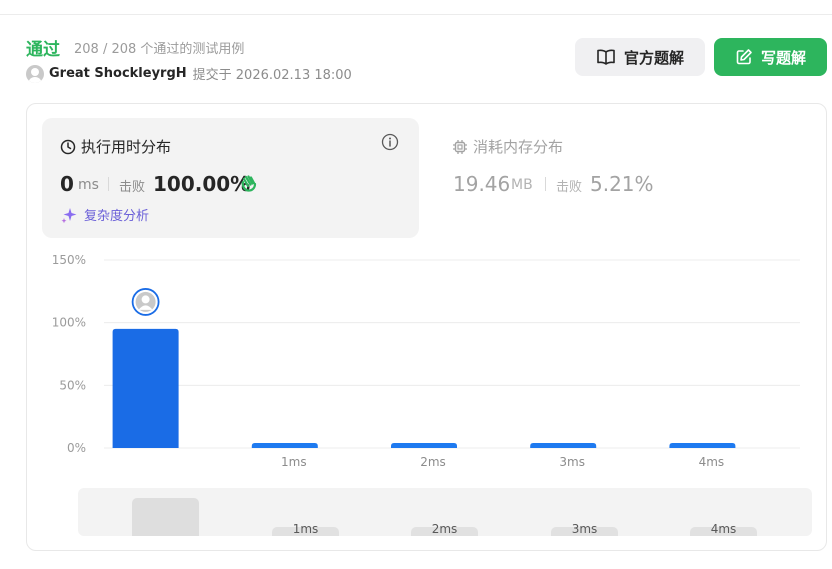  What do you see at coordinates (522, 185) in the screenshot?
I see `memory-unit: MB` at bounding box center [522, 185].